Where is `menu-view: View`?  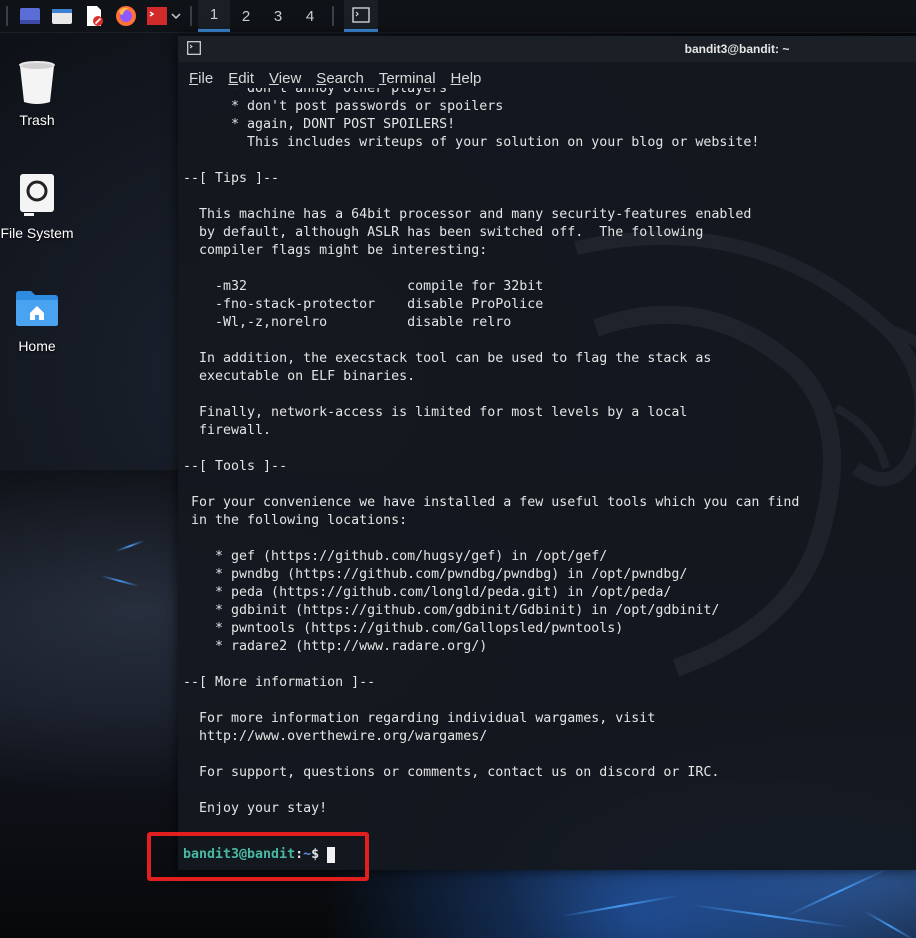 menu-view: View is located at coordinates (285, 79).